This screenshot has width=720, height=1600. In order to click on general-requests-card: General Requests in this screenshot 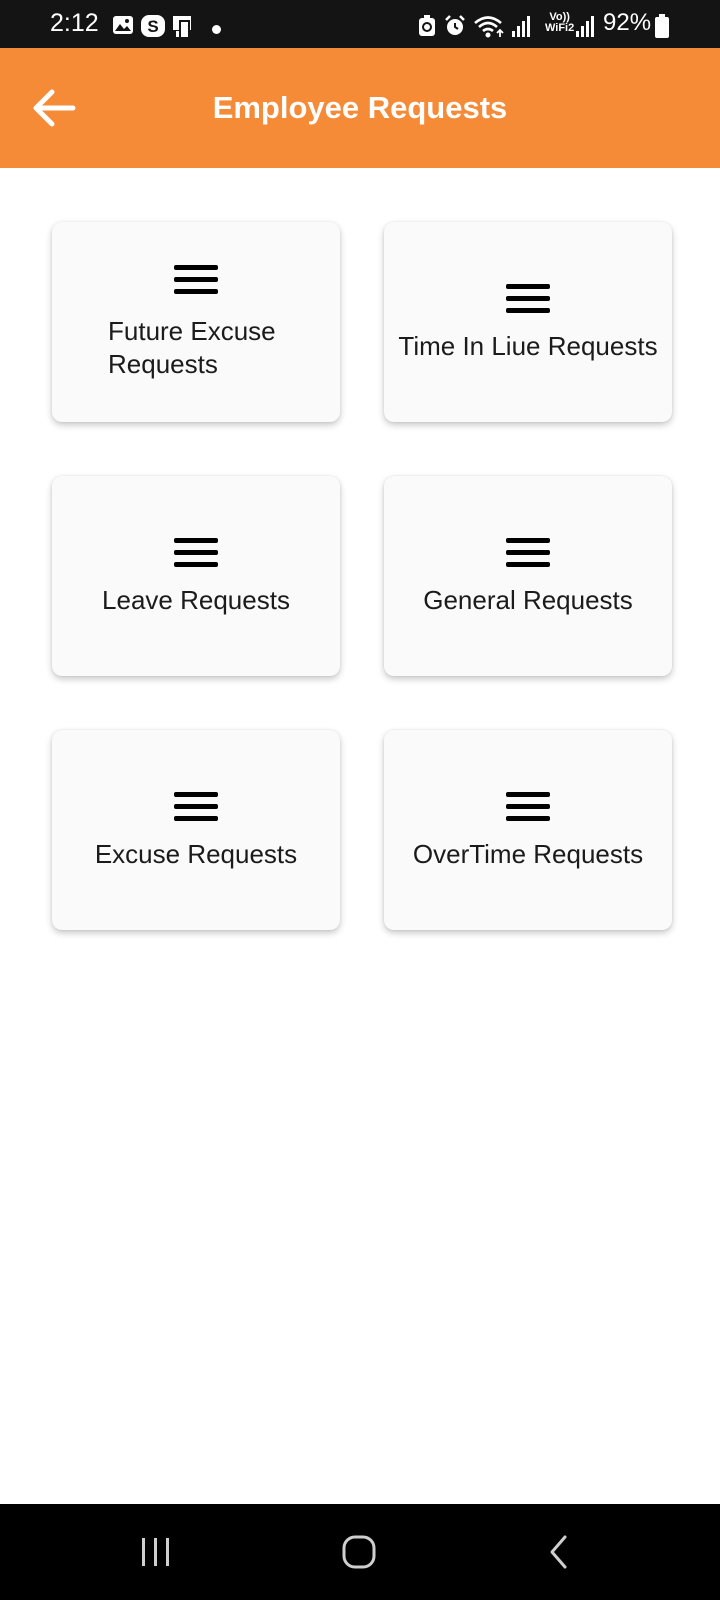, I will do `click(528, 576)`.